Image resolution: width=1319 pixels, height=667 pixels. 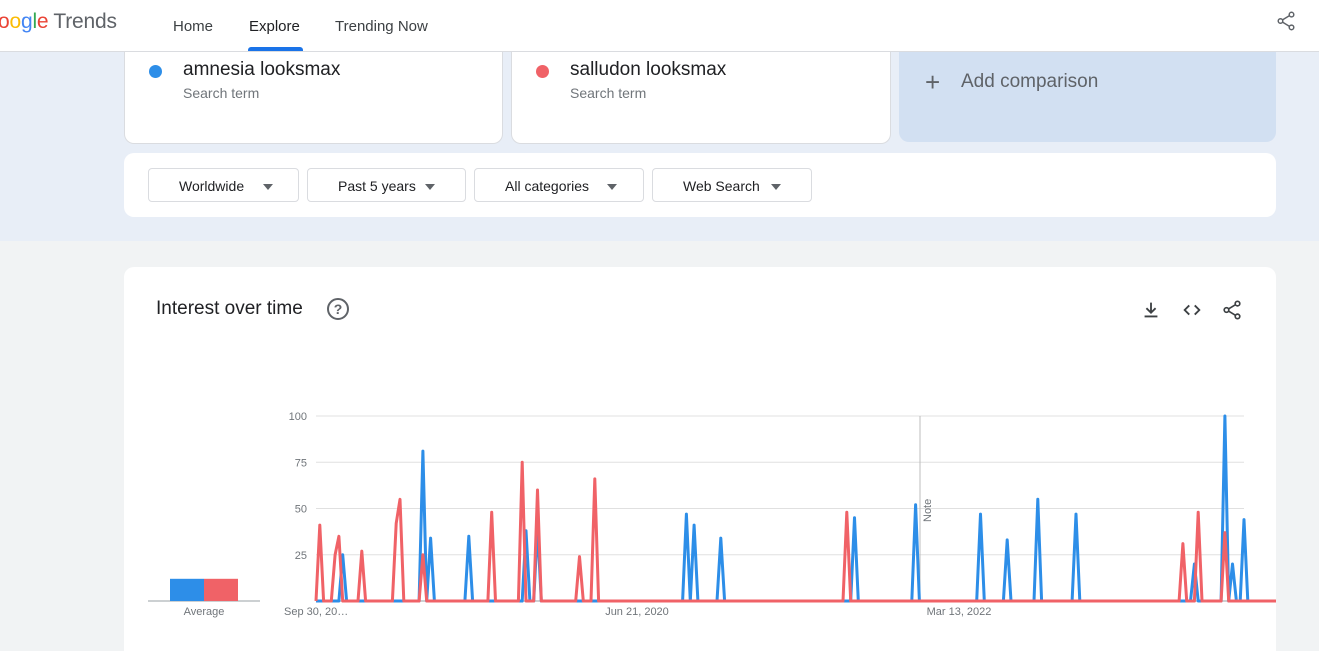 I want to click on dropdown-label: All categories, so click(x=547, y=186).